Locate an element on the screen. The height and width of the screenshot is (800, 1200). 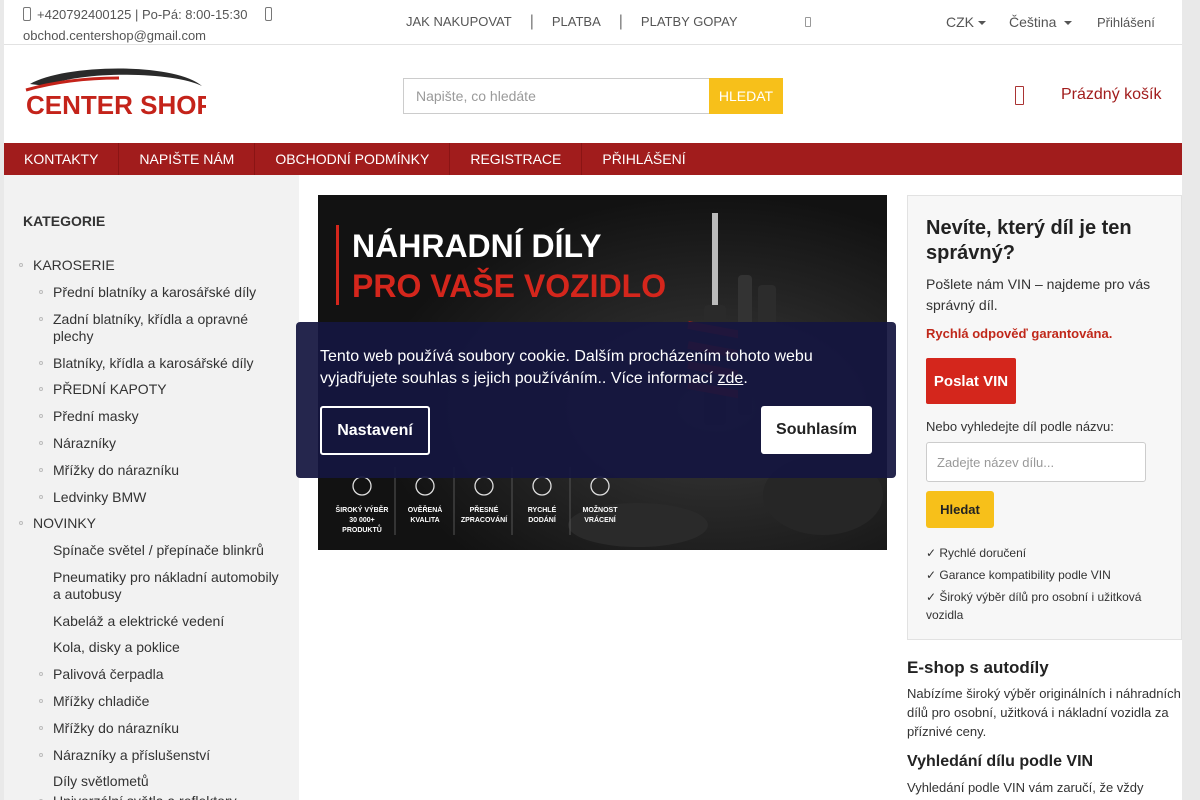
category-label: Zadní blatníky, křídla a opravné plechy is located at coordinates (151, 327).